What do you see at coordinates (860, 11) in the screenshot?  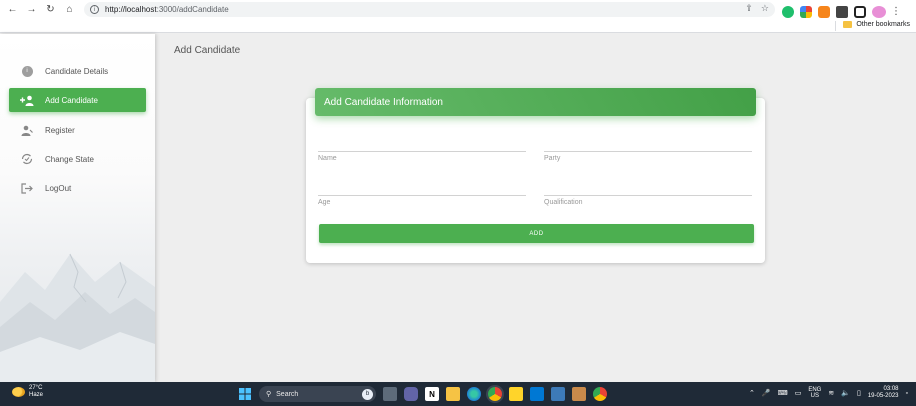 I see `side-panel-icon` at bounding box center [860, 11].